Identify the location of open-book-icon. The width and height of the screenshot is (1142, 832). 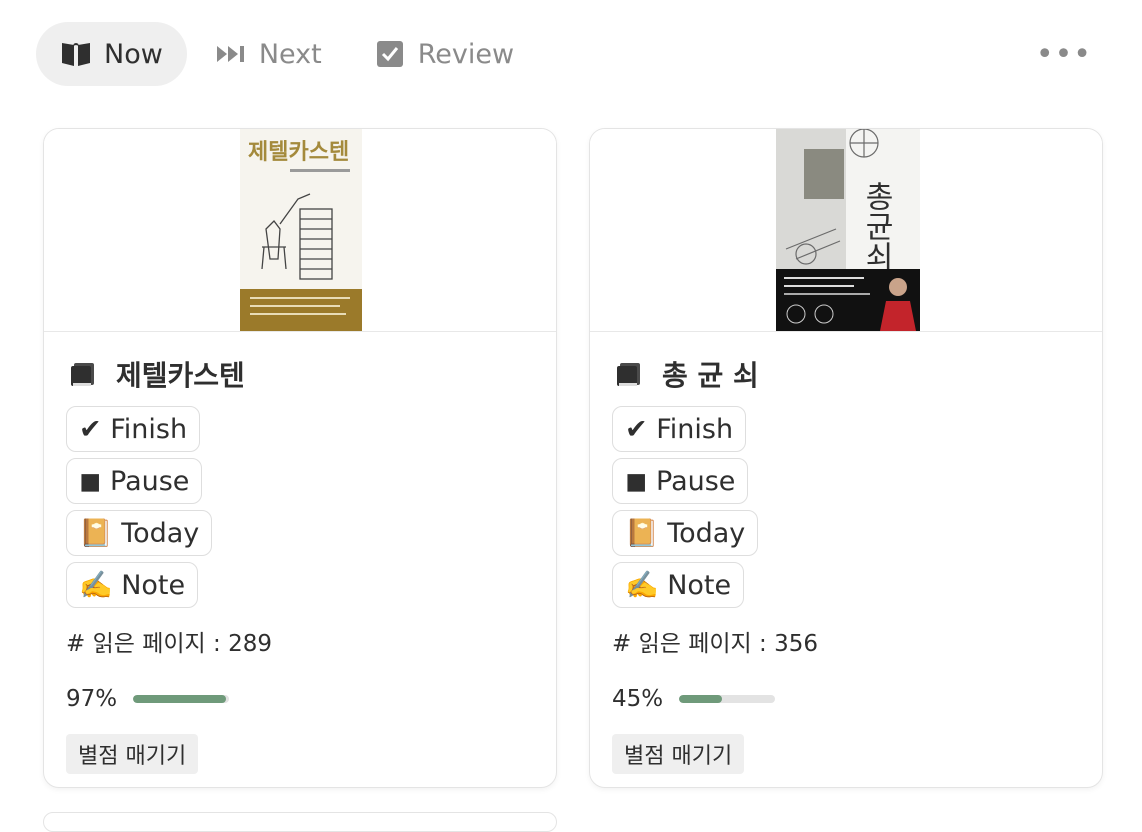
(76, 54).